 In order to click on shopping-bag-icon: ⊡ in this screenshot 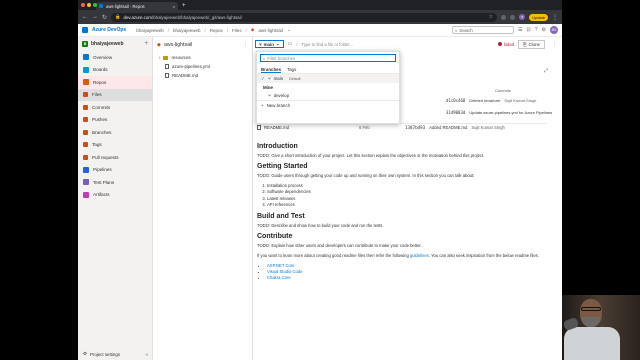, I will do `click(529, 30)`.